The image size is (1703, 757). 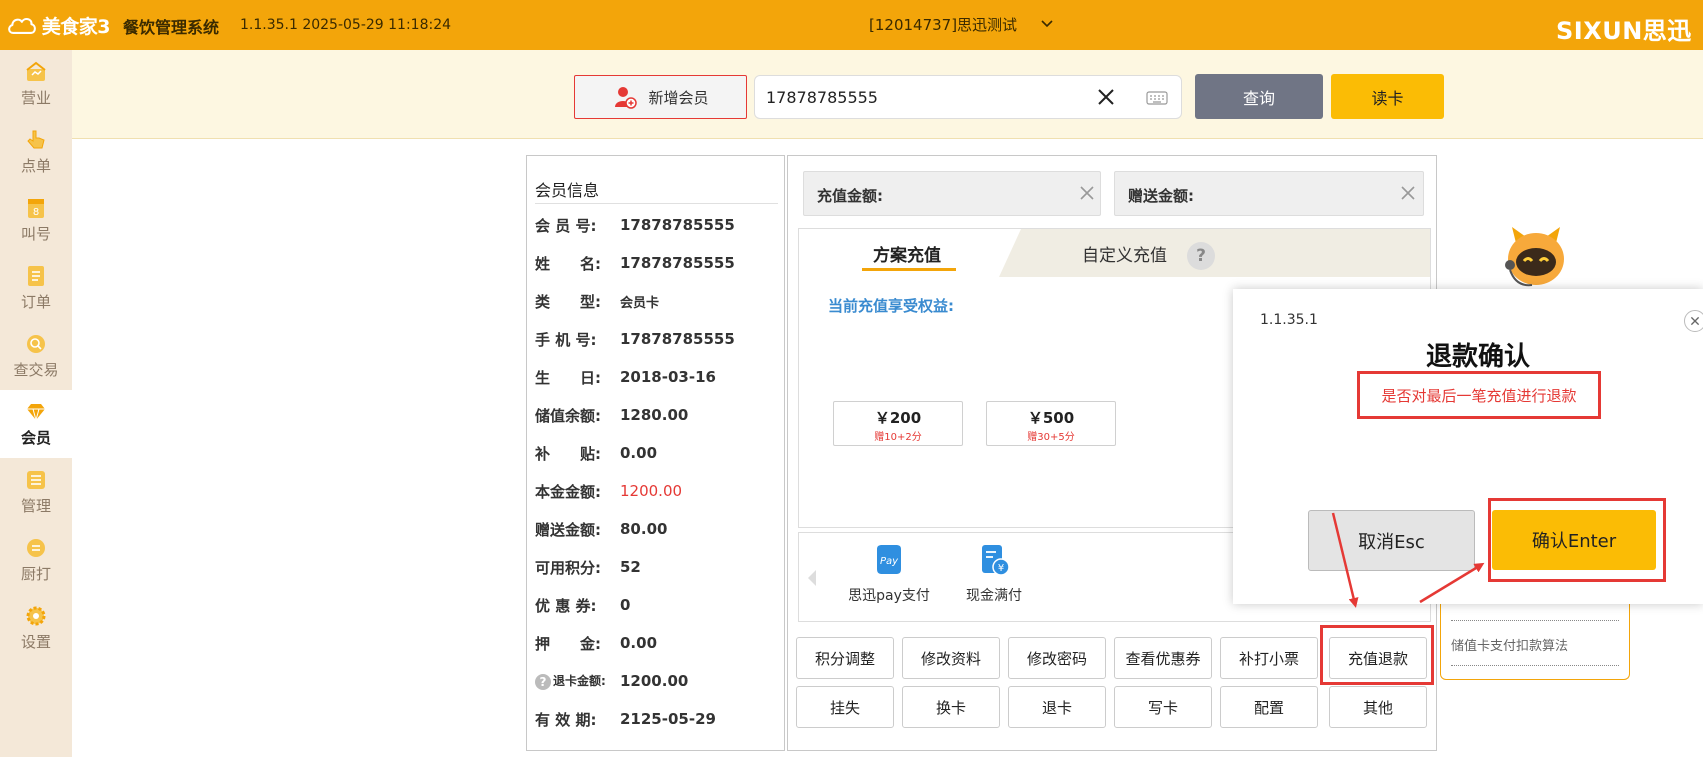 I want to click on member-row-birthday: 生 日: 2018-03-16, so click(x=625, y=377).